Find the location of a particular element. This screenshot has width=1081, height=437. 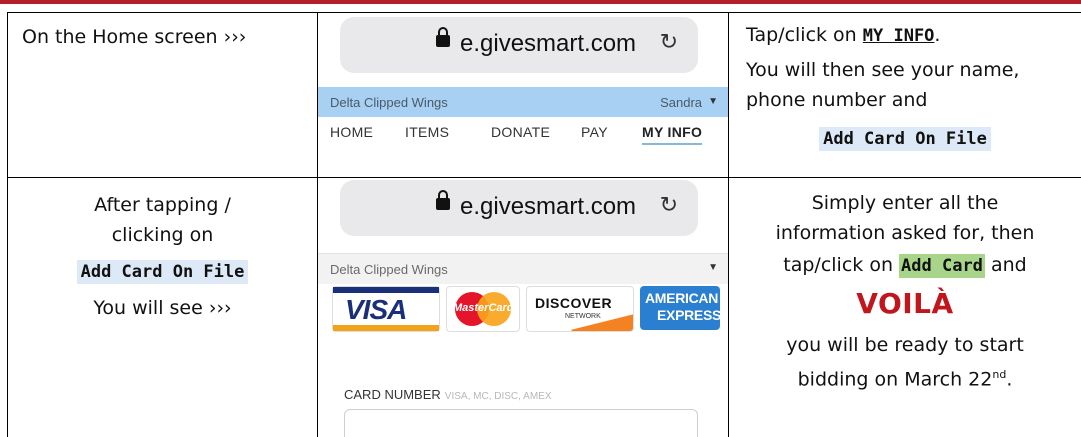

card-number-label-text: CARD NUMBER is located at coordinates (392, 394).